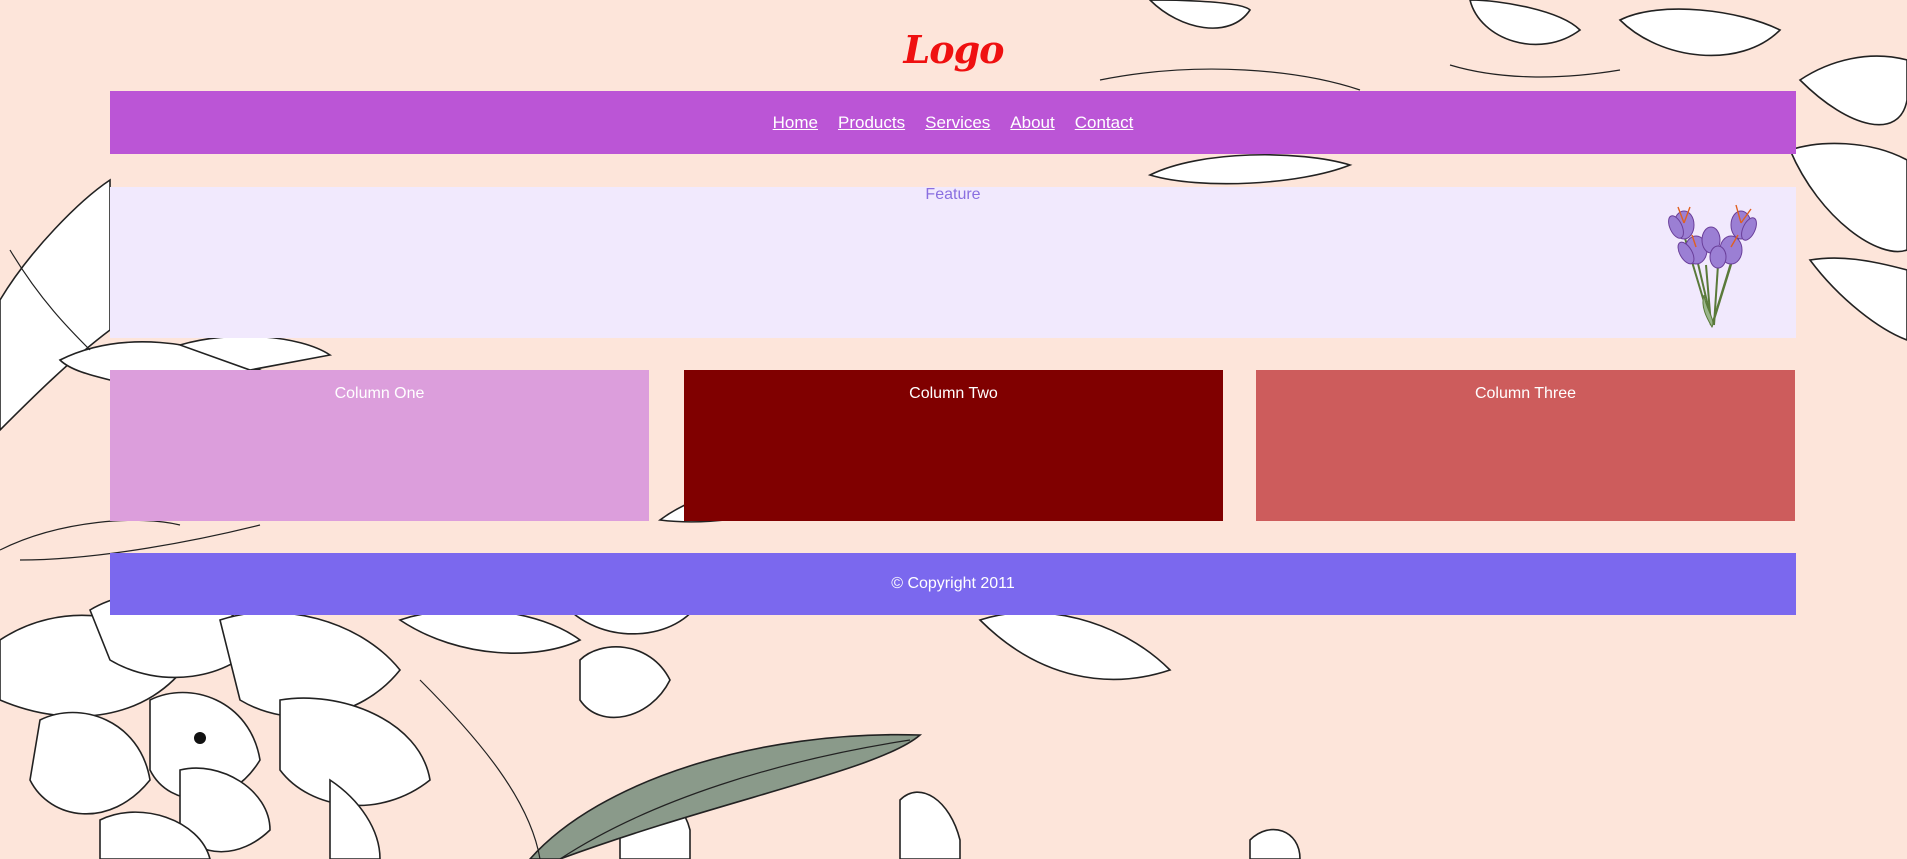 This screenshot has height=859, width=1907. Describe the element at coordinates (953, 50) in the screenshot. I see `logo: Logo` at that location.